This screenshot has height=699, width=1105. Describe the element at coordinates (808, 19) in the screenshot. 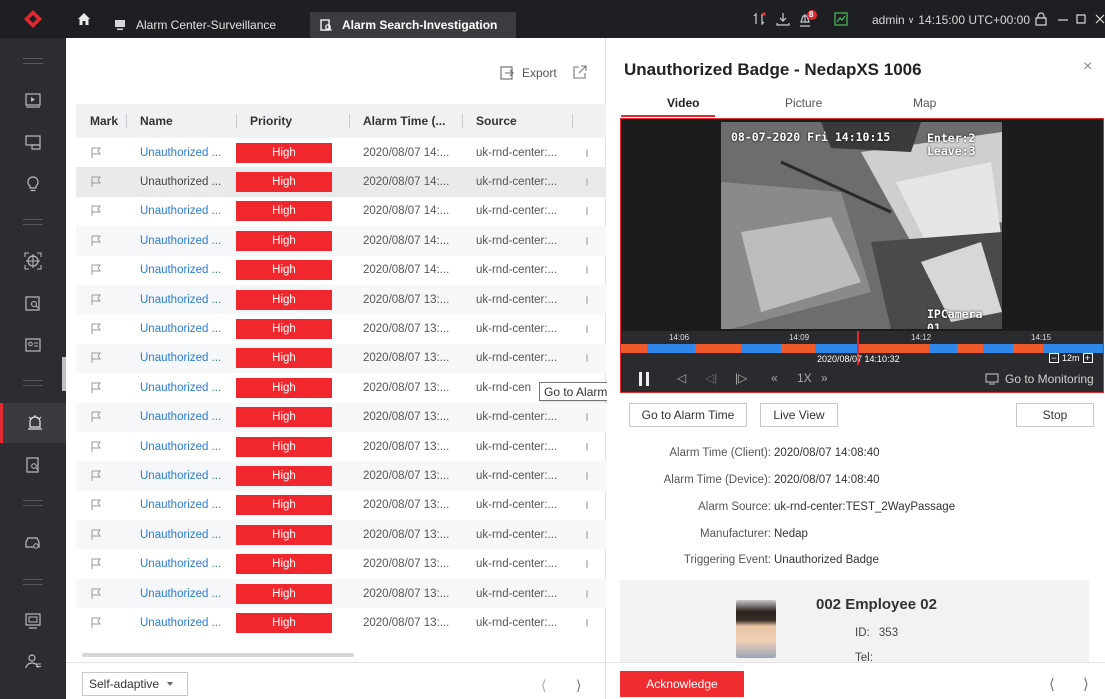

I see `notification-button: 8` at that location.